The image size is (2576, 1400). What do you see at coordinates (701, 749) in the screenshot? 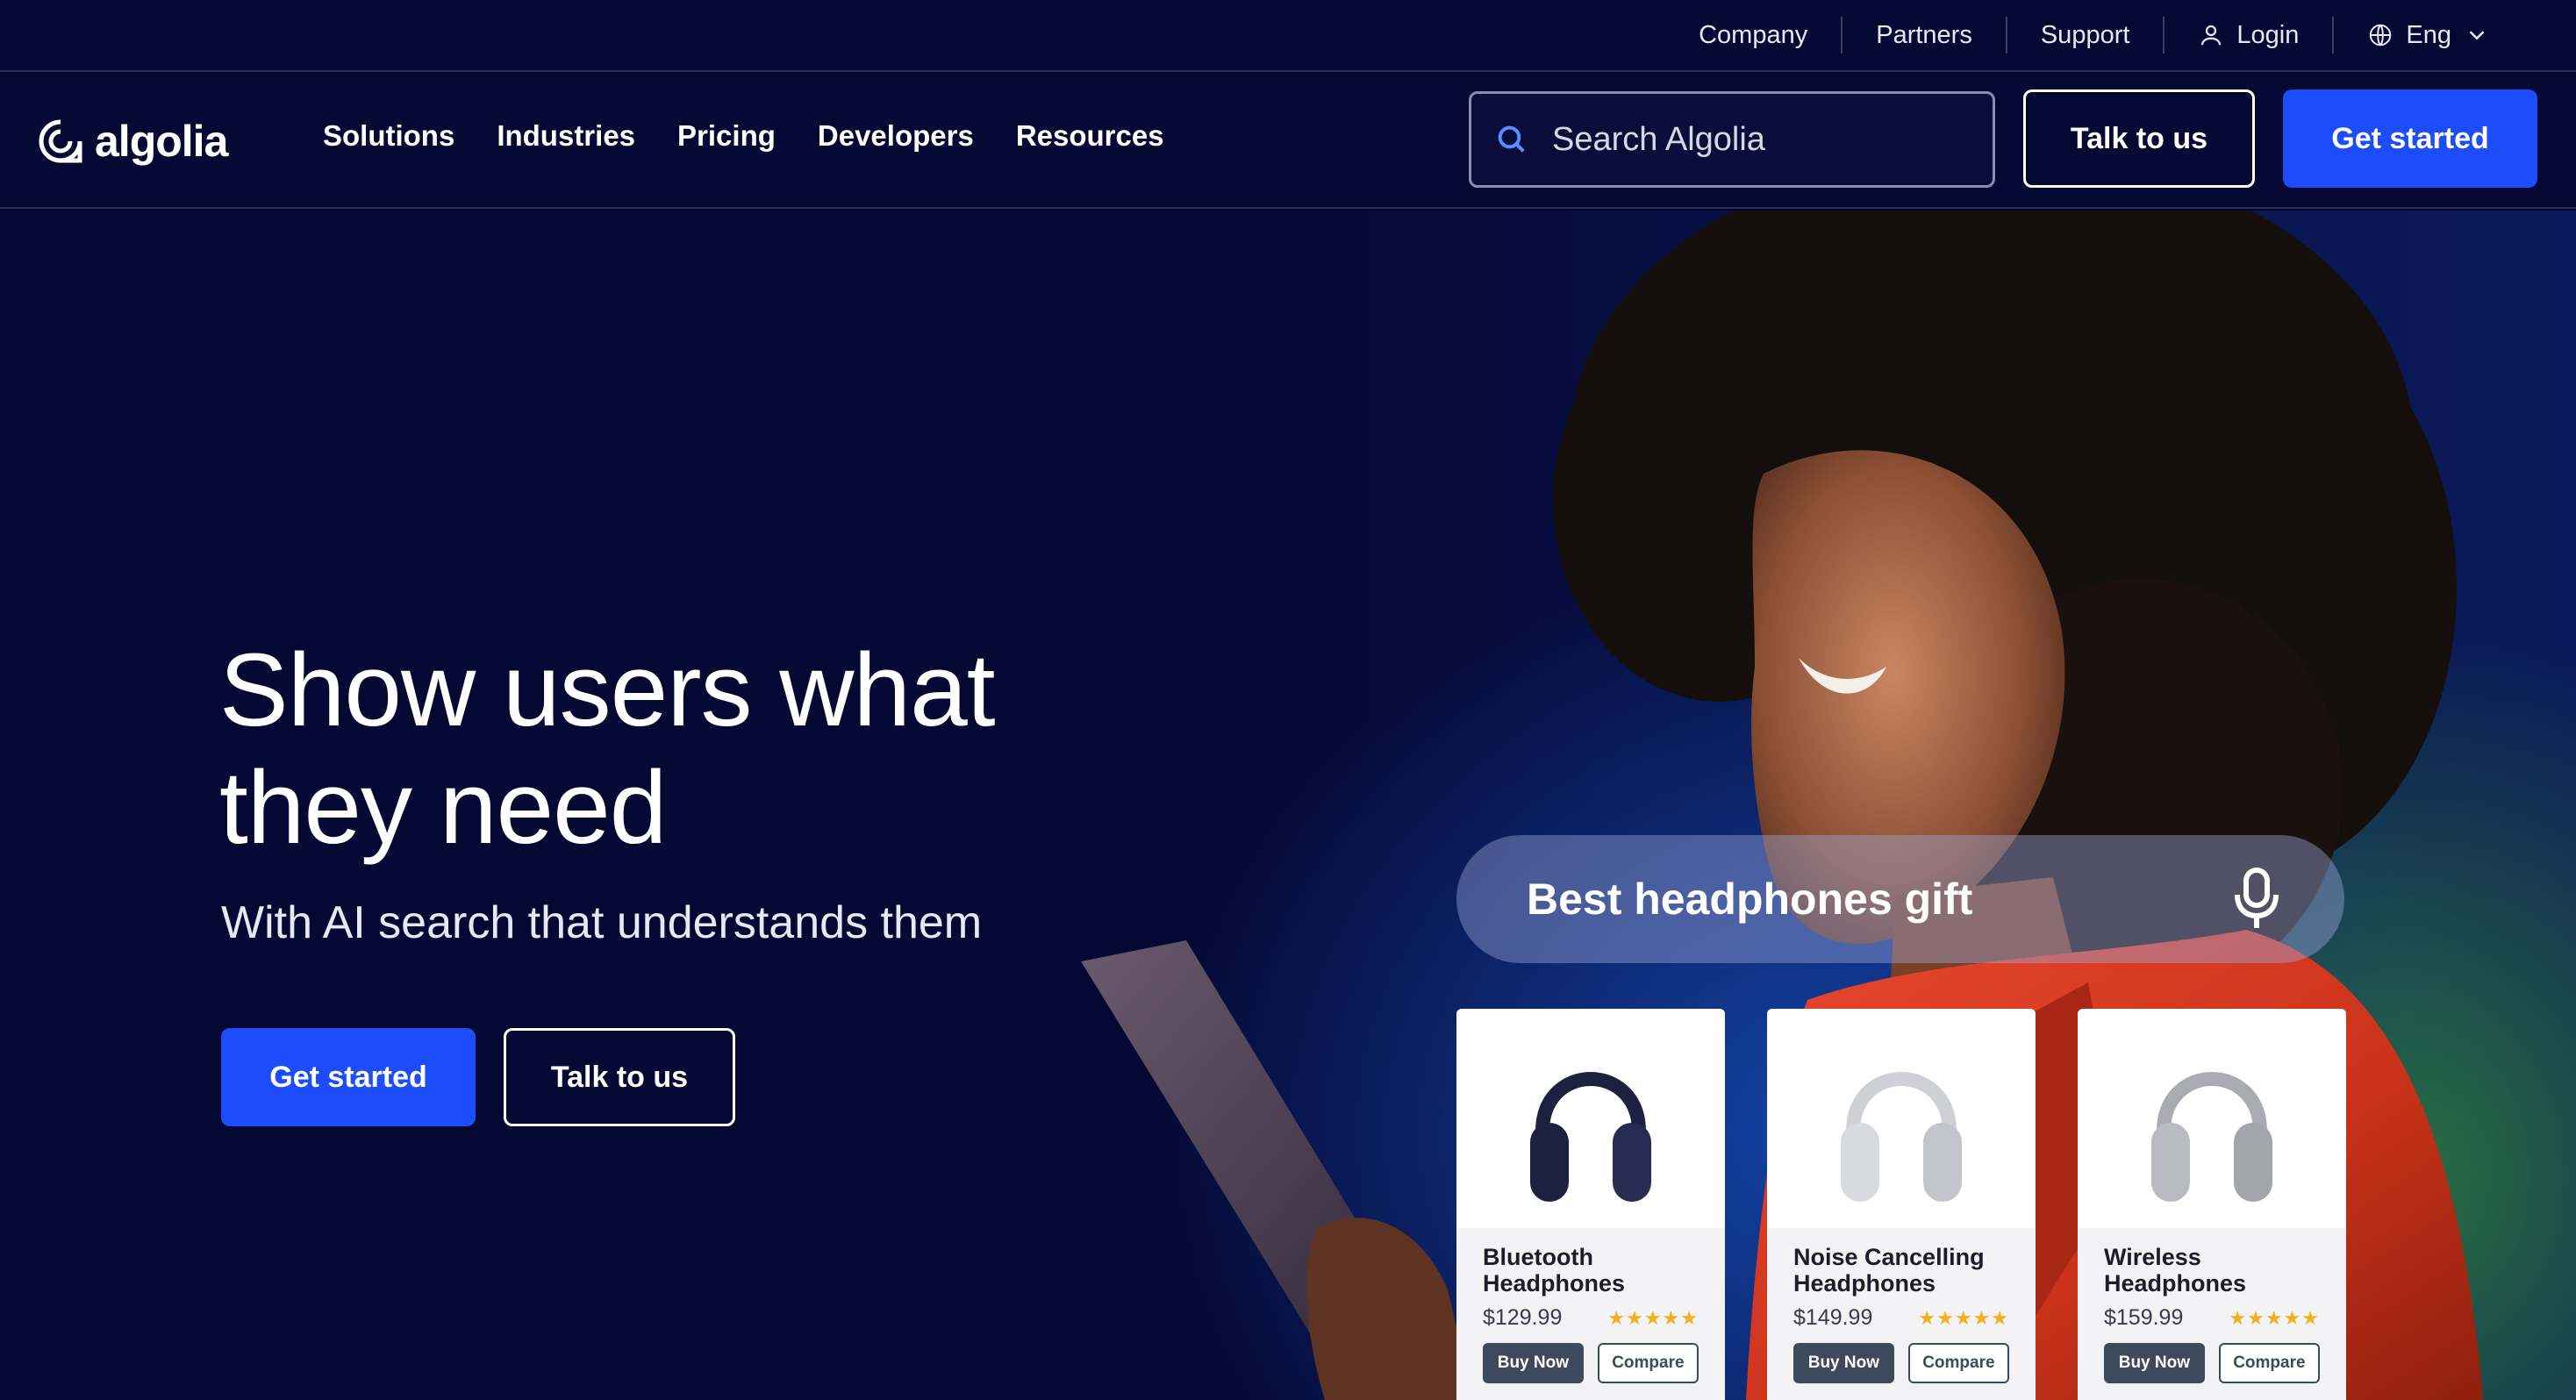
I see `hero-title: Show users what they need` at bounding box center [701, 749].